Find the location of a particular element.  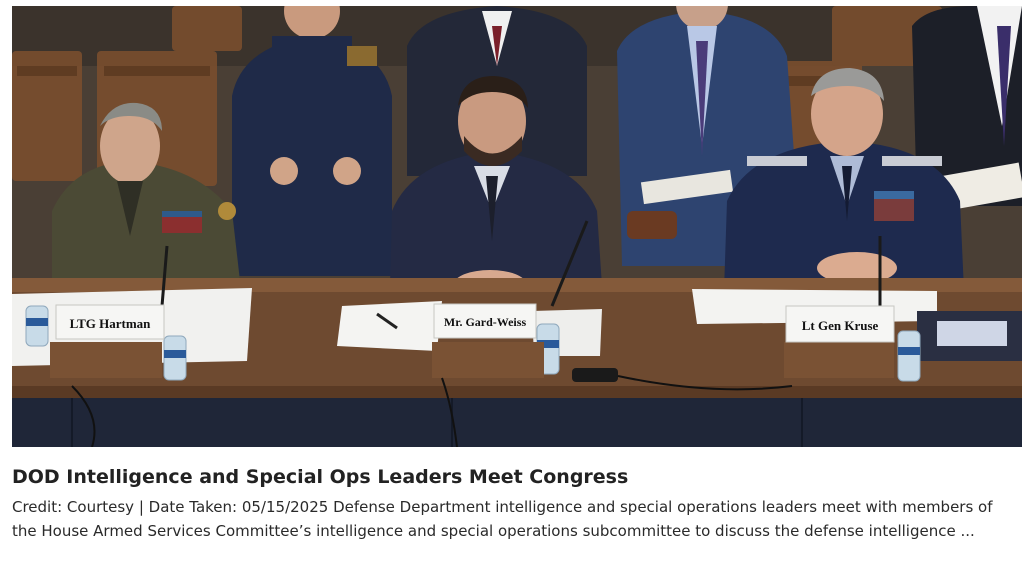

nameplate-left-text: LTG Hartman is located at coordinates (111, 323).